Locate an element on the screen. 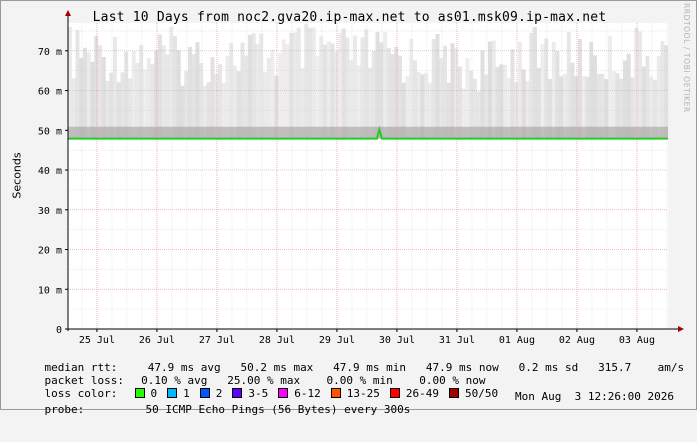 This screenshot has height=442, width=697. x-tick-label: 03 Aug is located at coordinates (637, 340).